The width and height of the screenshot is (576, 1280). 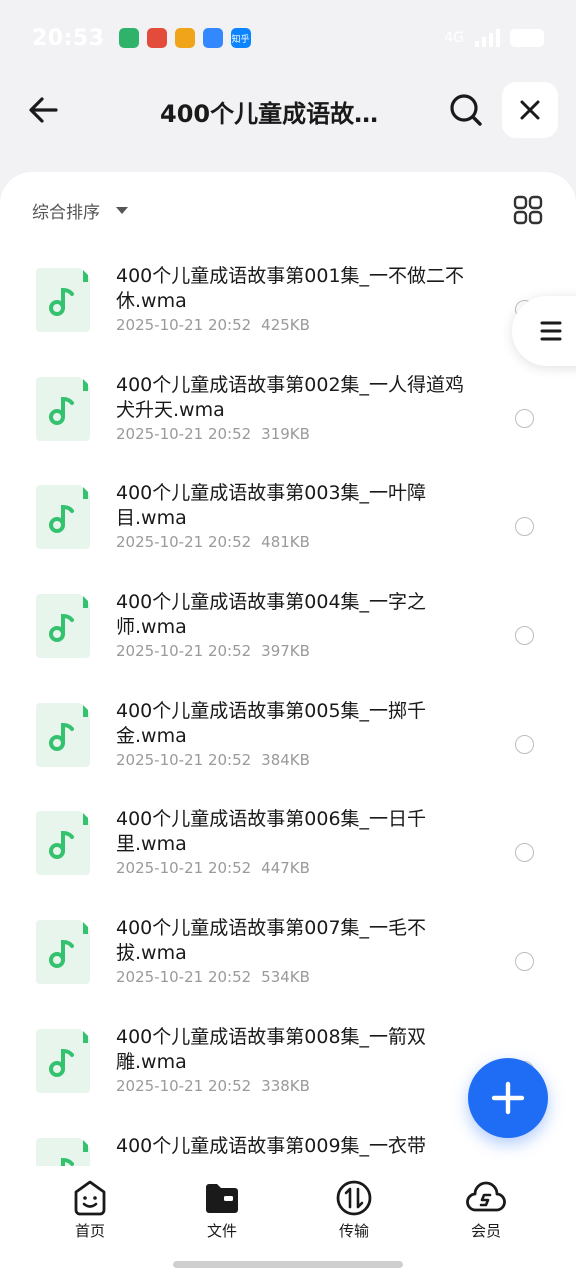 I want to click on file-size: 338KB, so click(x=285, y=1085).